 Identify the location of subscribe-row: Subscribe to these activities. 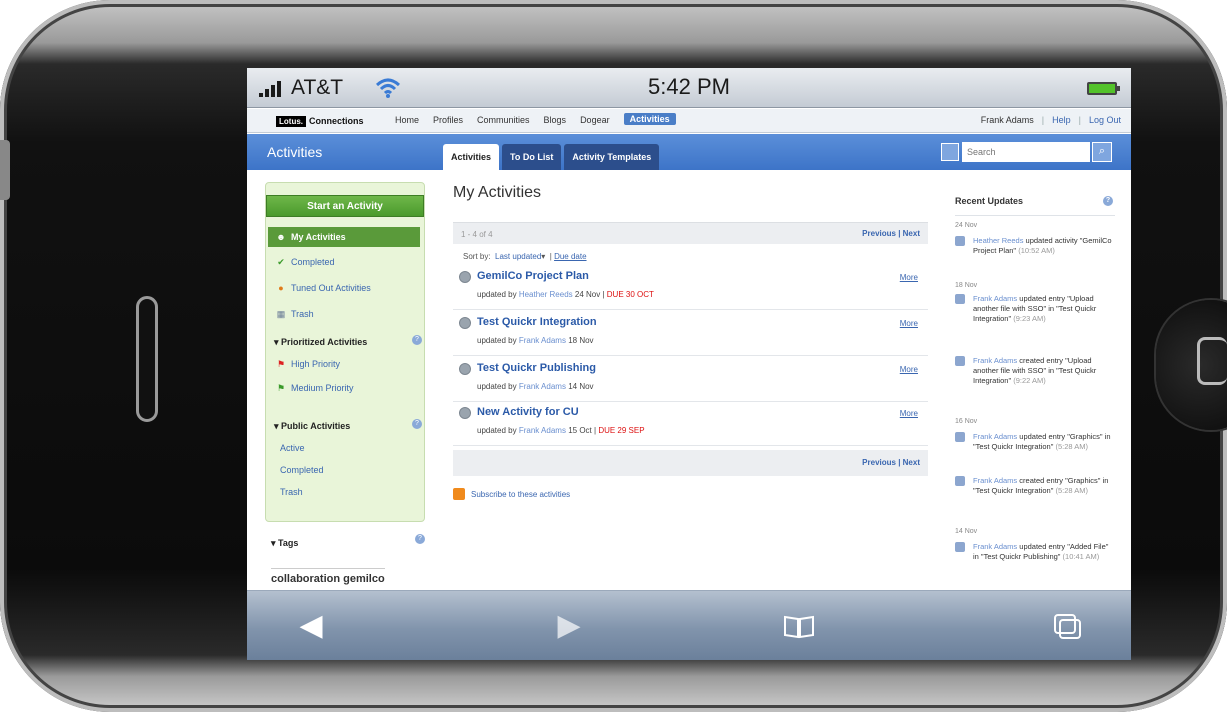
(511, 494).